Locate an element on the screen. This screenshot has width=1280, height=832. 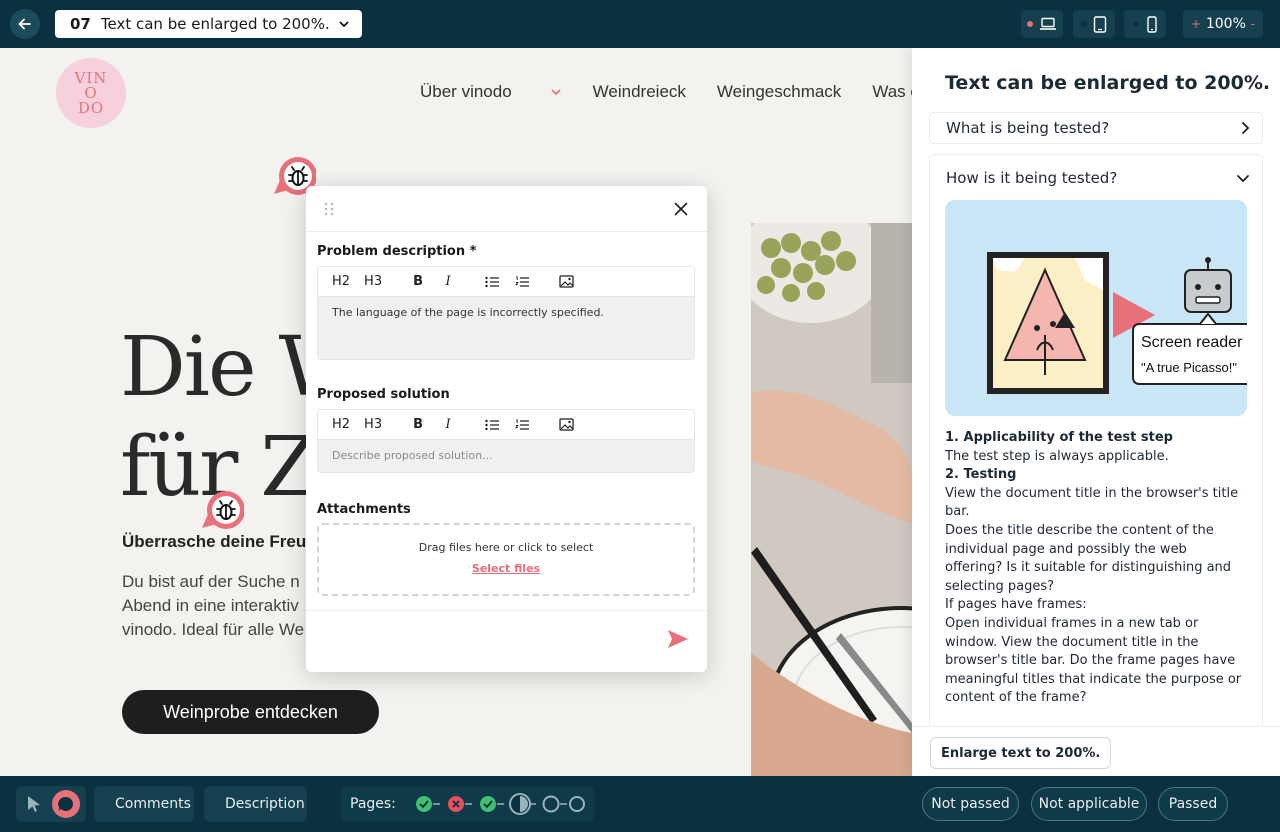
description-heading: 1. Applicability of the test step is located at coordinates (1059, 437).